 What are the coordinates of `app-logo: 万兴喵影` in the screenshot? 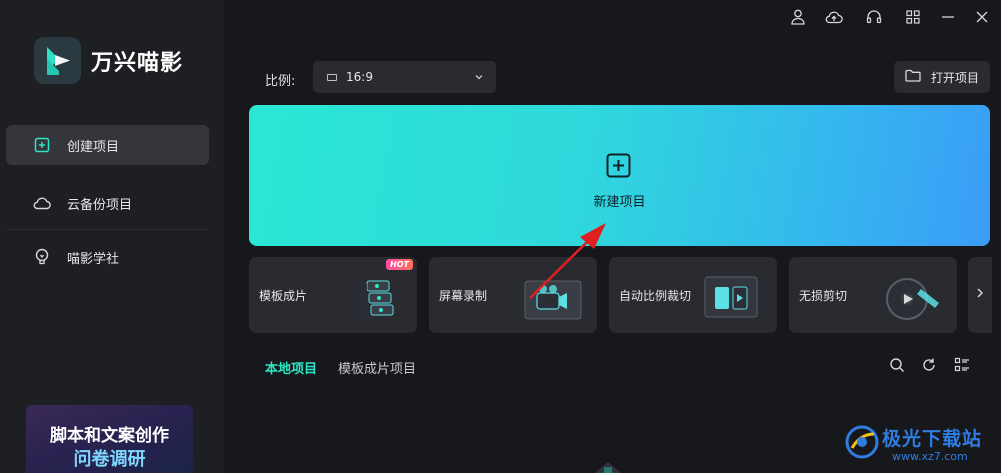 It's located at (108, 60).